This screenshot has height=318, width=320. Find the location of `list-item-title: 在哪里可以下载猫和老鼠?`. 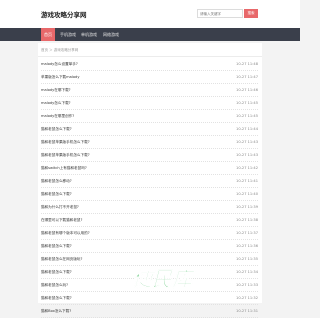

list-item-title: 在哪里可以下载猫和老鼠? is located at coordinates (61, 220).